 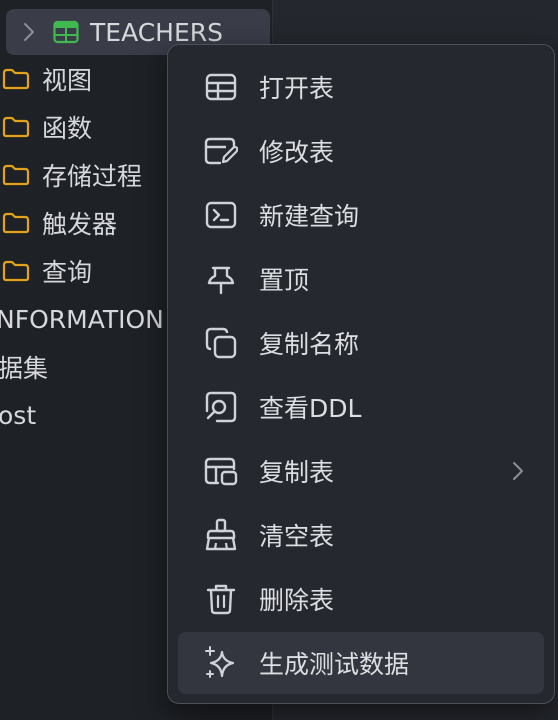 What do you see at coordinates (297, 536) in the screenshot?
I see `menu-item-label: 清空表` at bounding box center [297, 536].